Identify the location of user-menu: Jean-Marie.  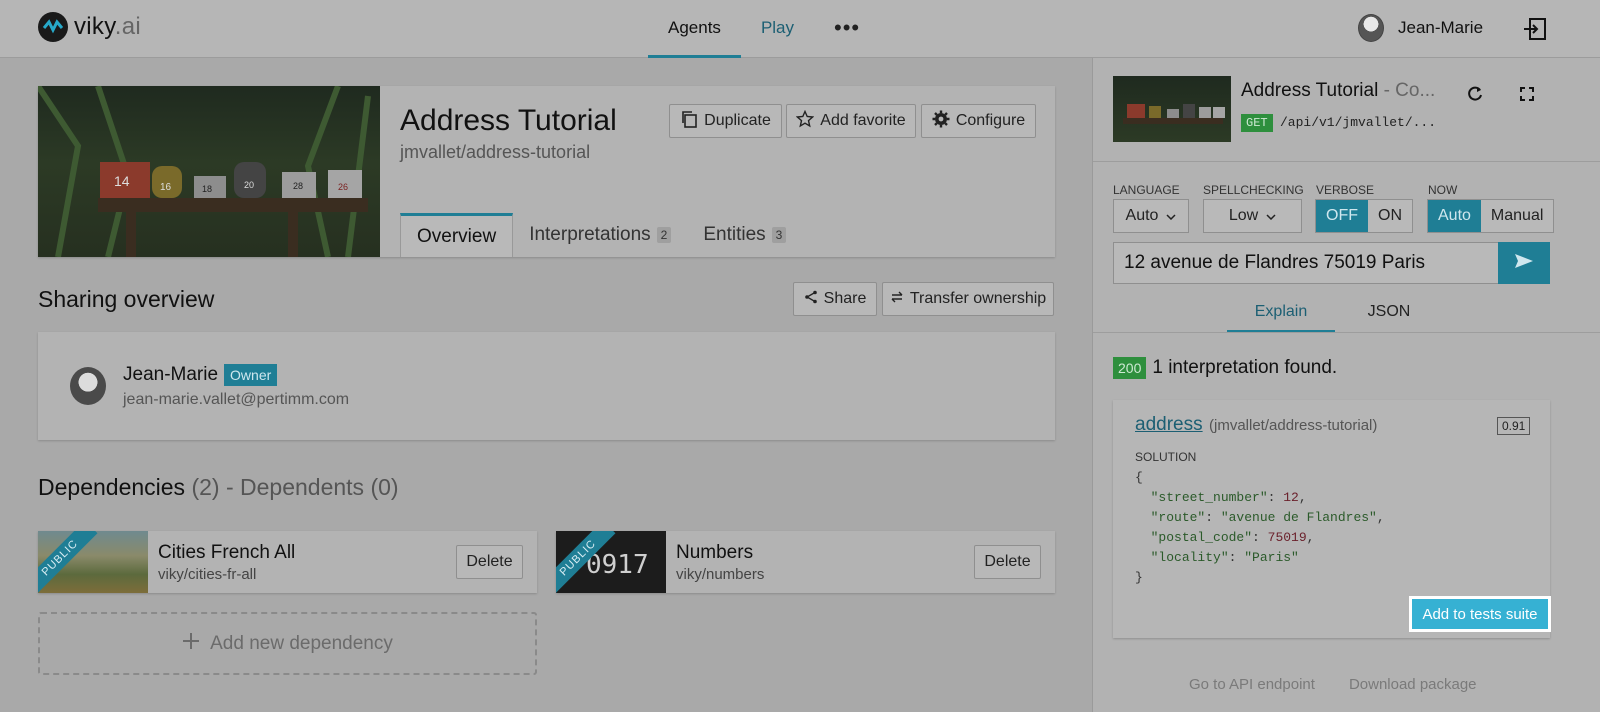
(1420, 28).